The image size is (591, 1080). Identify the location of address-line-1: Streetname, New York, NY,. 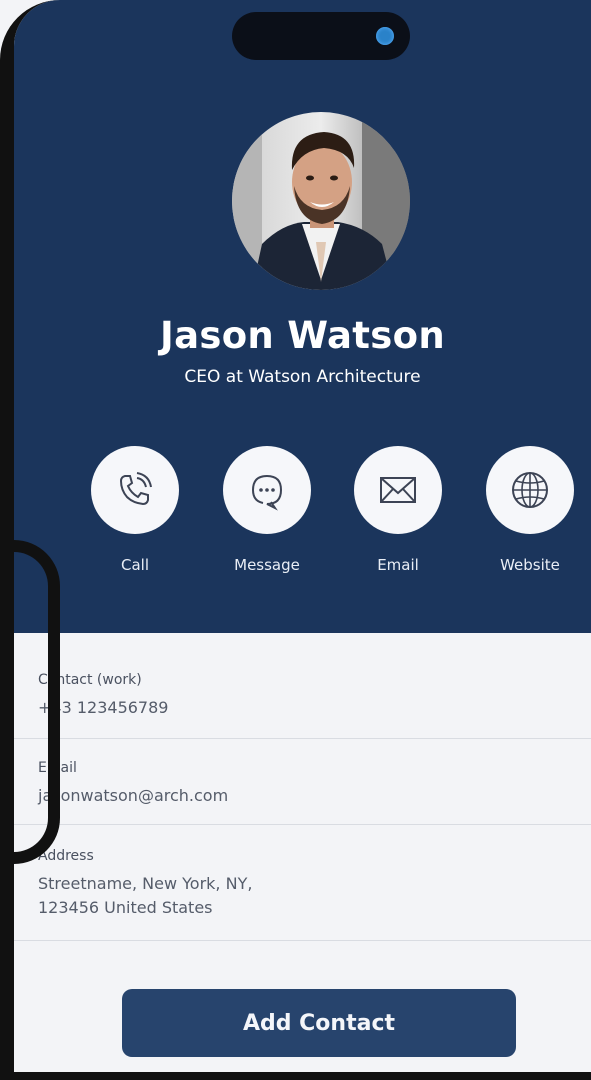
(145, 883).